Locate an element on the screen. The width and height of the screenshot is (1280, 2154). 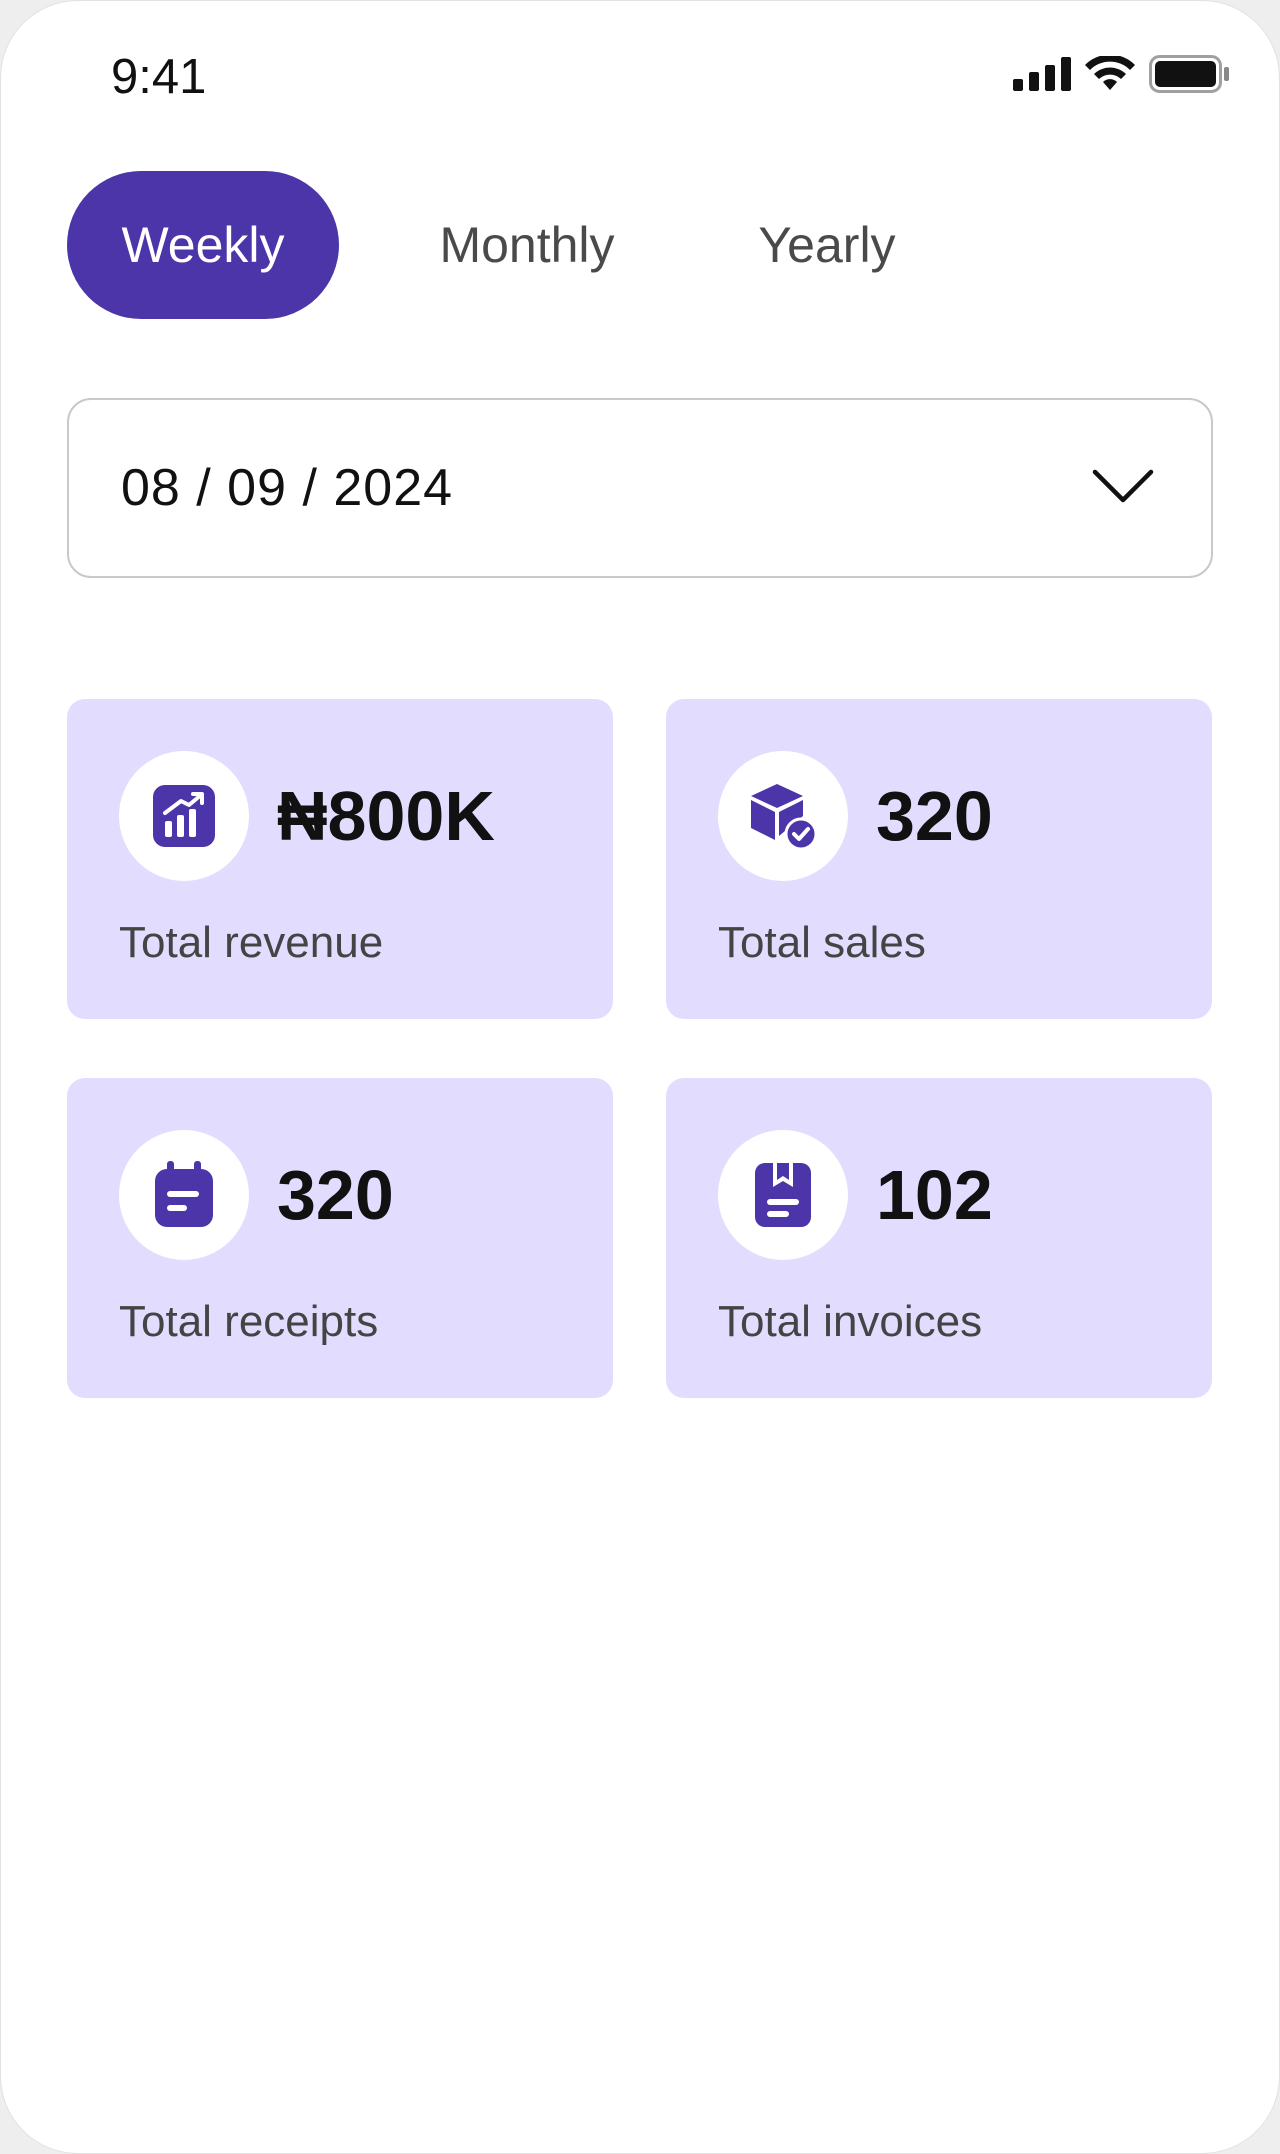
status-time: 9:41 is located at coordinates (159, 77).